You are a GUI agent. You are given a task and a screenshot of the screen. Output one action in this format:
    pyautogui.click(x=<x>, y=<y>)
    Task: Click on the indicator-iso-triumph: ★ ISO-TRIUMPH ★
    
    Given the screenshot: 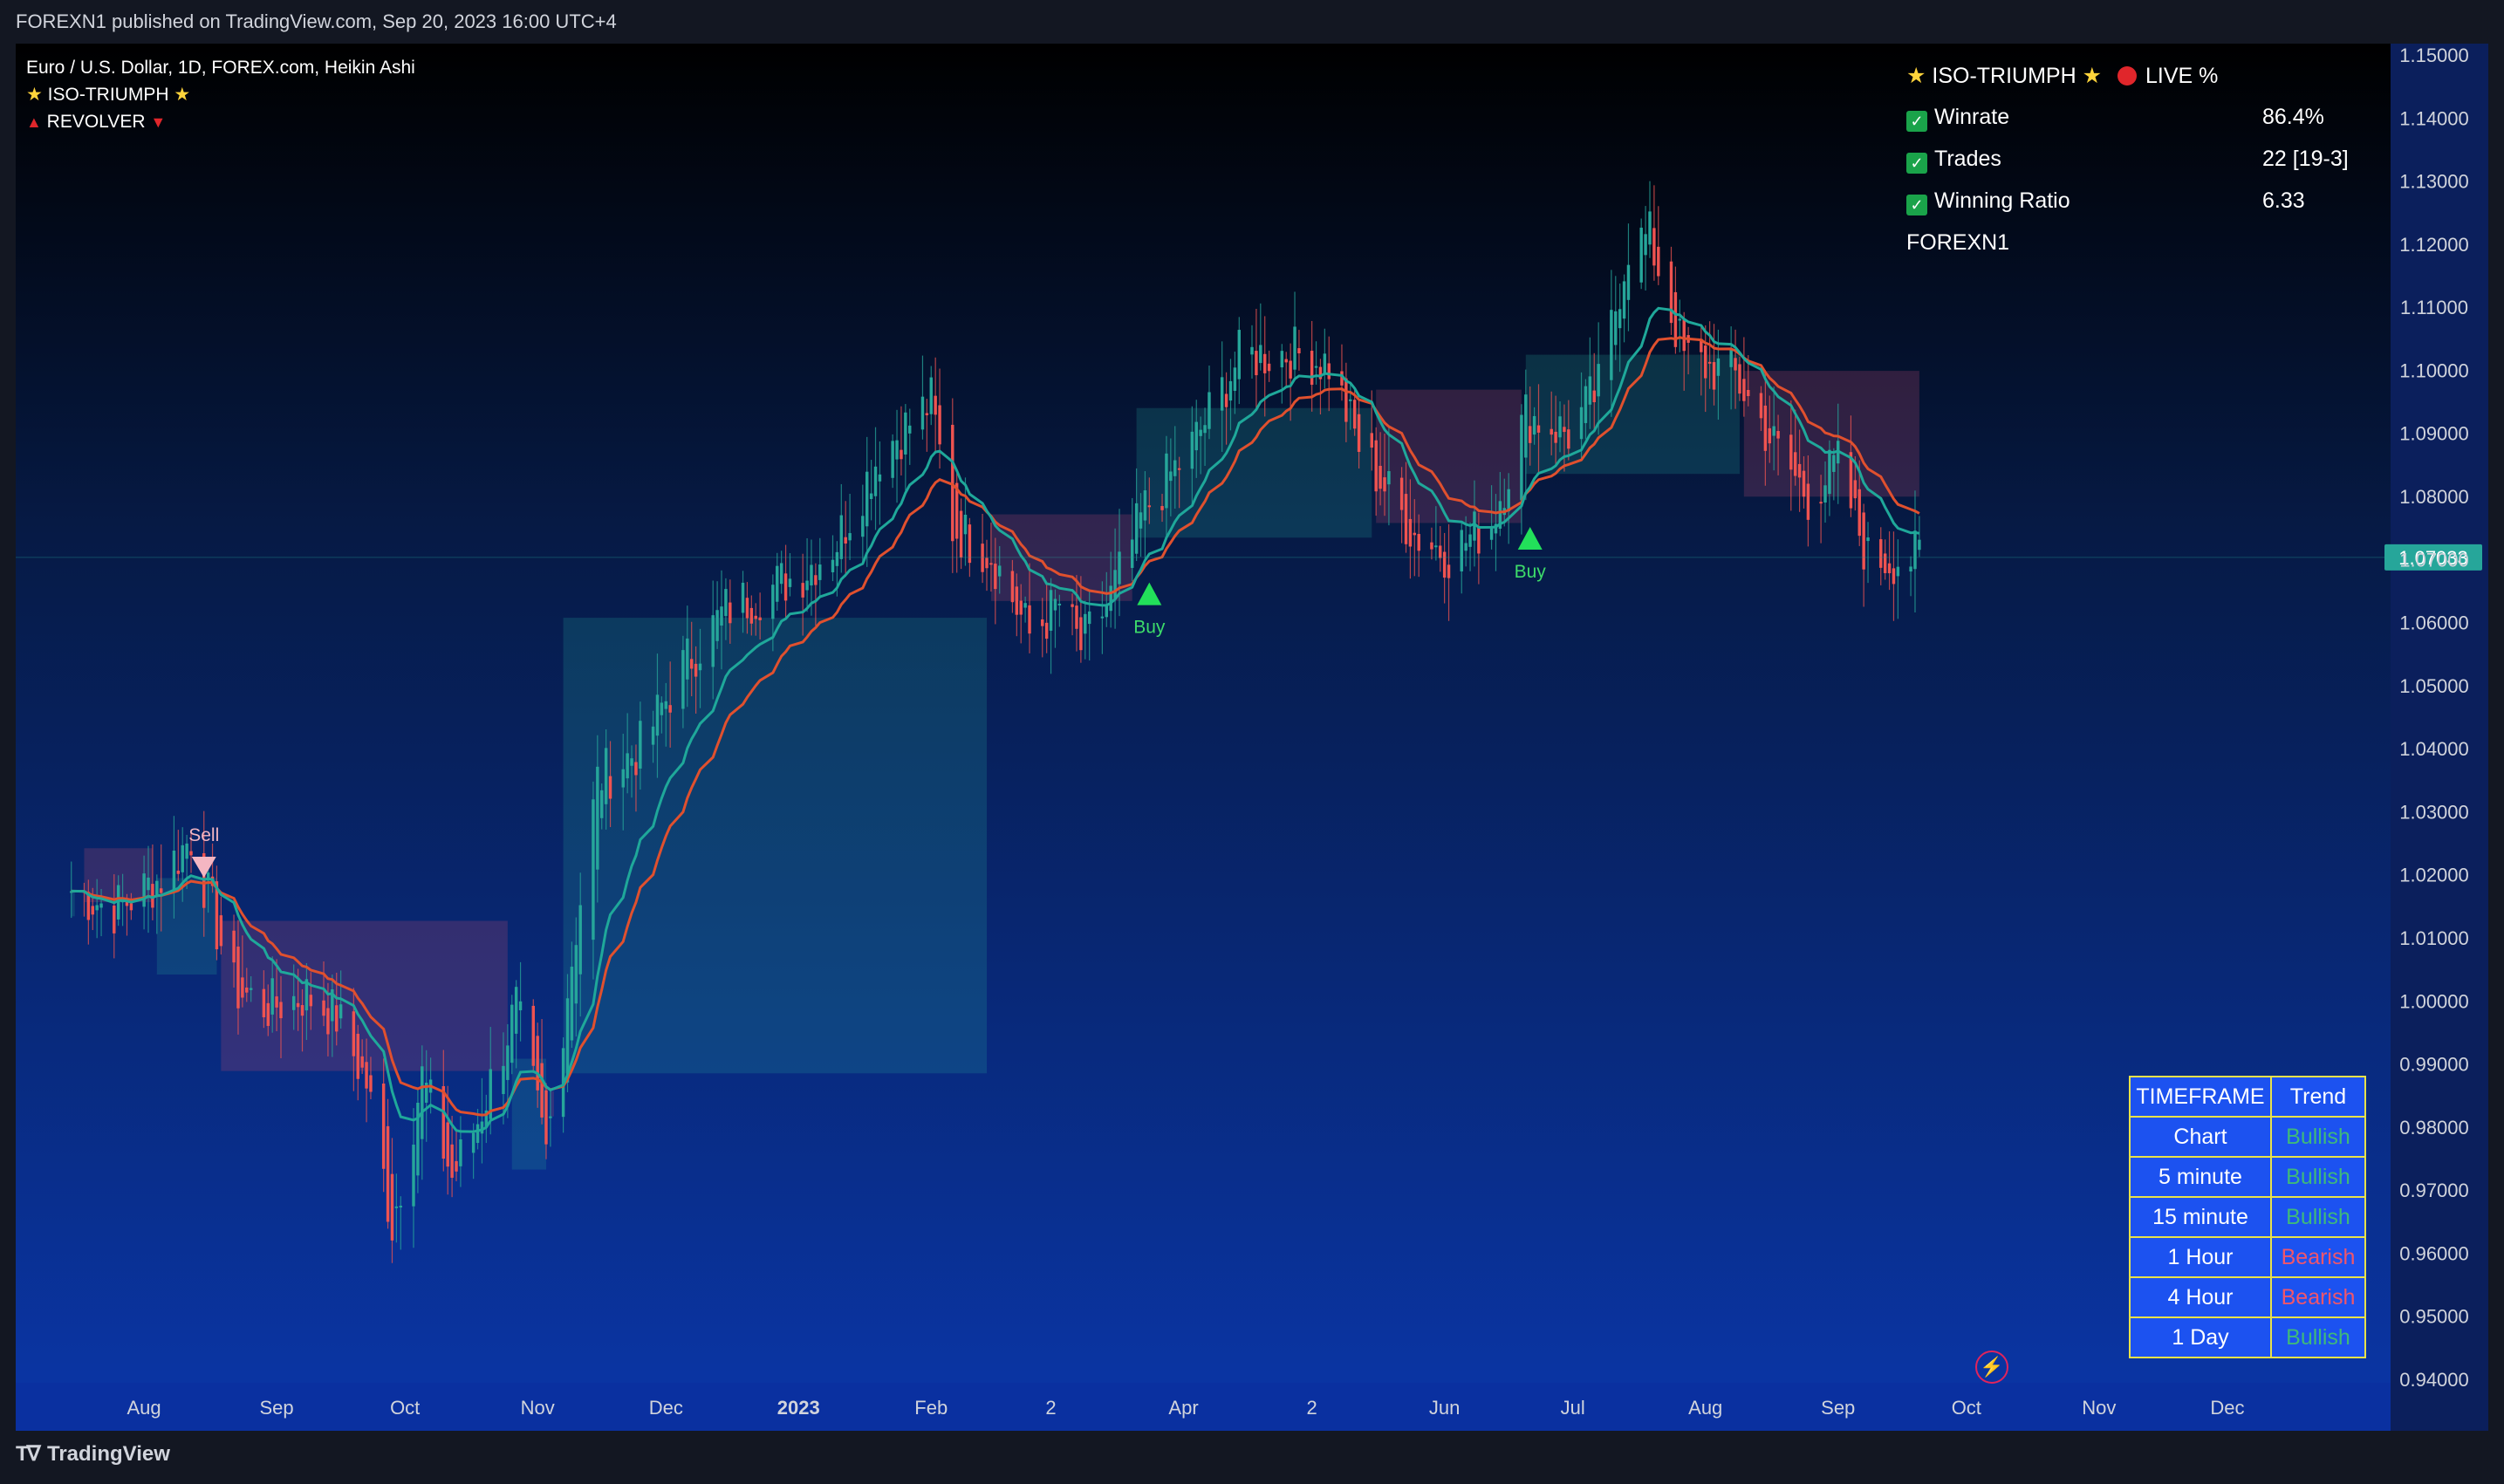 What is the action you would take?
    pyautogui.click(x=220, y=94)
    